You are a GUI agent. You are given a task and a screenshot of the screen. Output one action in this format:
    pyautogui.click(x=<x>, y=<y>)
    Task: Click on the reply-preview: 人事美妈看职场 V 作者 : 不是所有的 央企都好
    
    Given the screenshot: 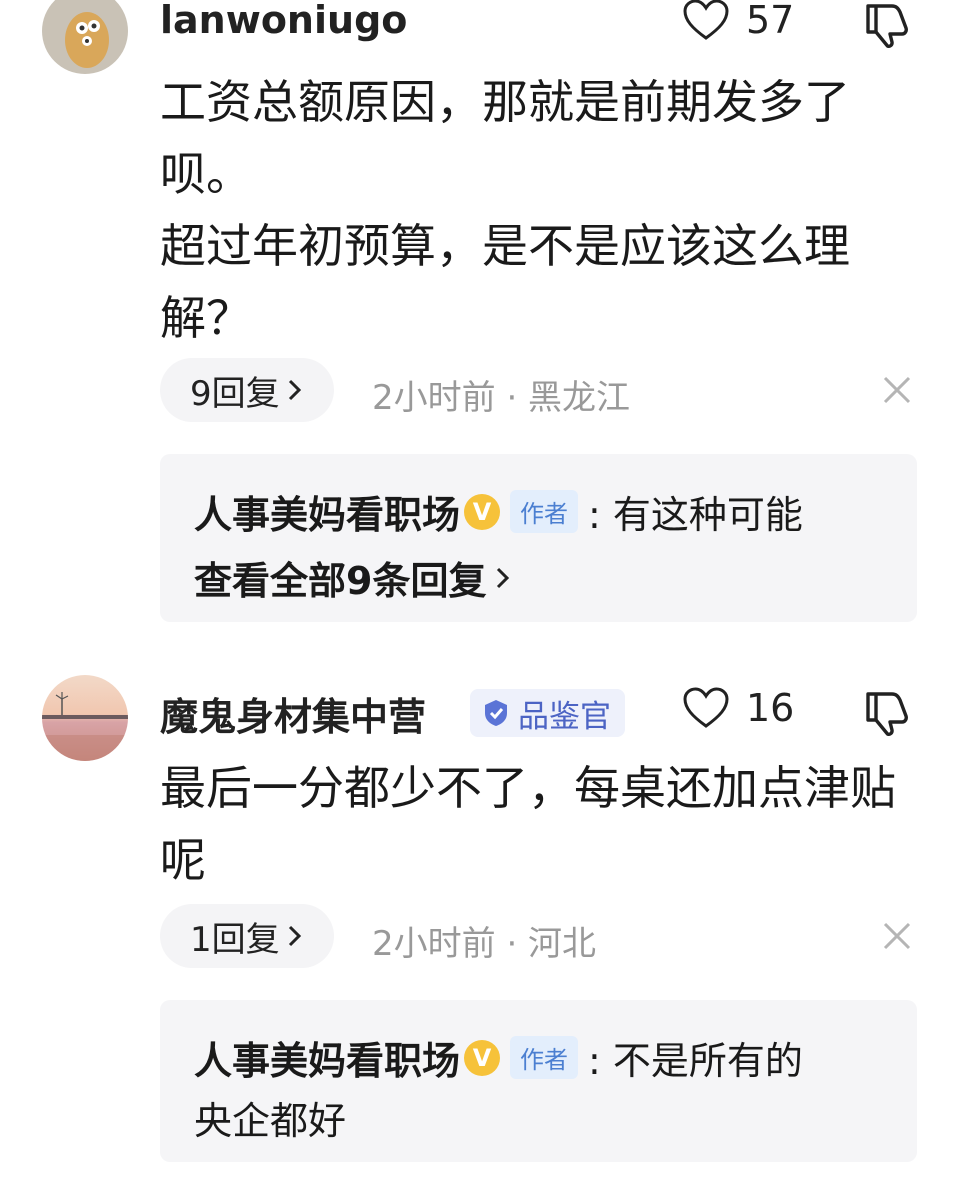 What is the action you would take?
    pyautogui.click(x=538, y=1081)
    